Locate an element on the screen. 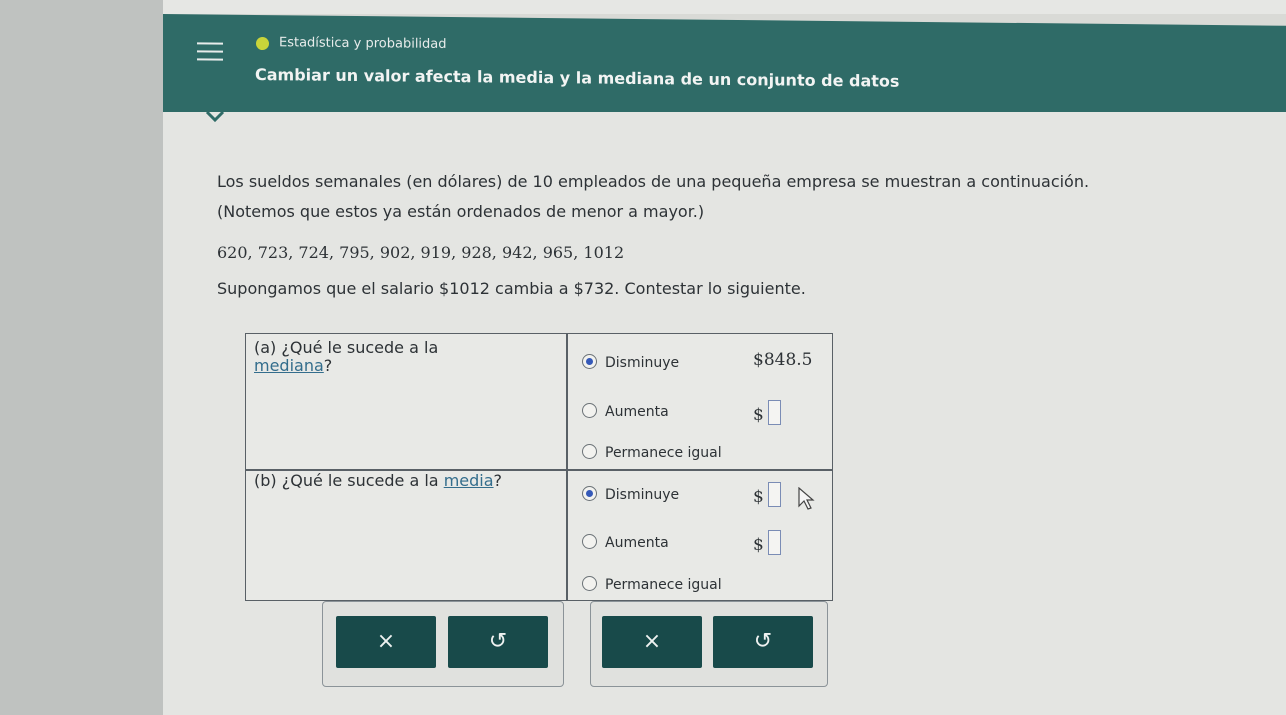 The width and height of the screenshot is (1286, 715). currency-b-increase: $ is located at coordinates (758, 545).